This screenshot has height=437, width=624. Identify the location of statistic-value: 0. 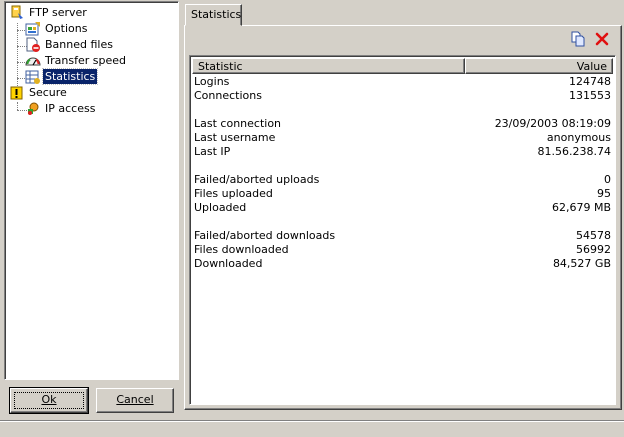
(607, 179).